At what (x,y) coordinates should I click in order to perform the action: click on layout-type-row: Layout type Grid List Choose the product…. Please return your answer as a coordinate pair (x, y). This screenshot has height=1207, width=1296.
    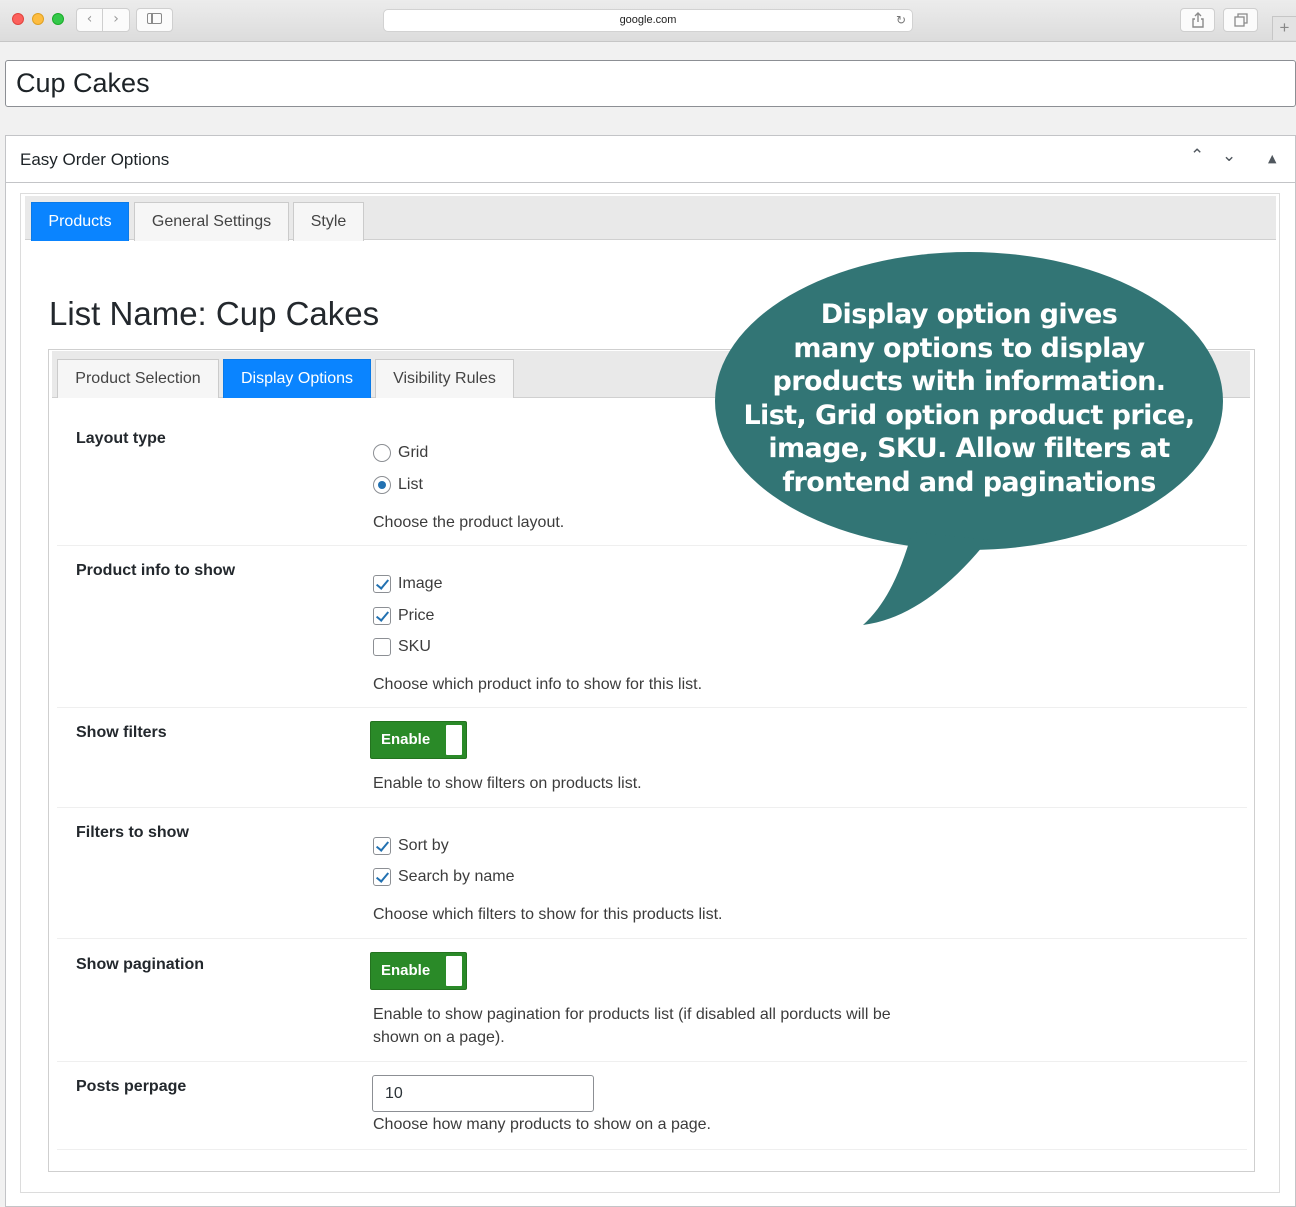
    Looking at the image, I should click on (652, 472).